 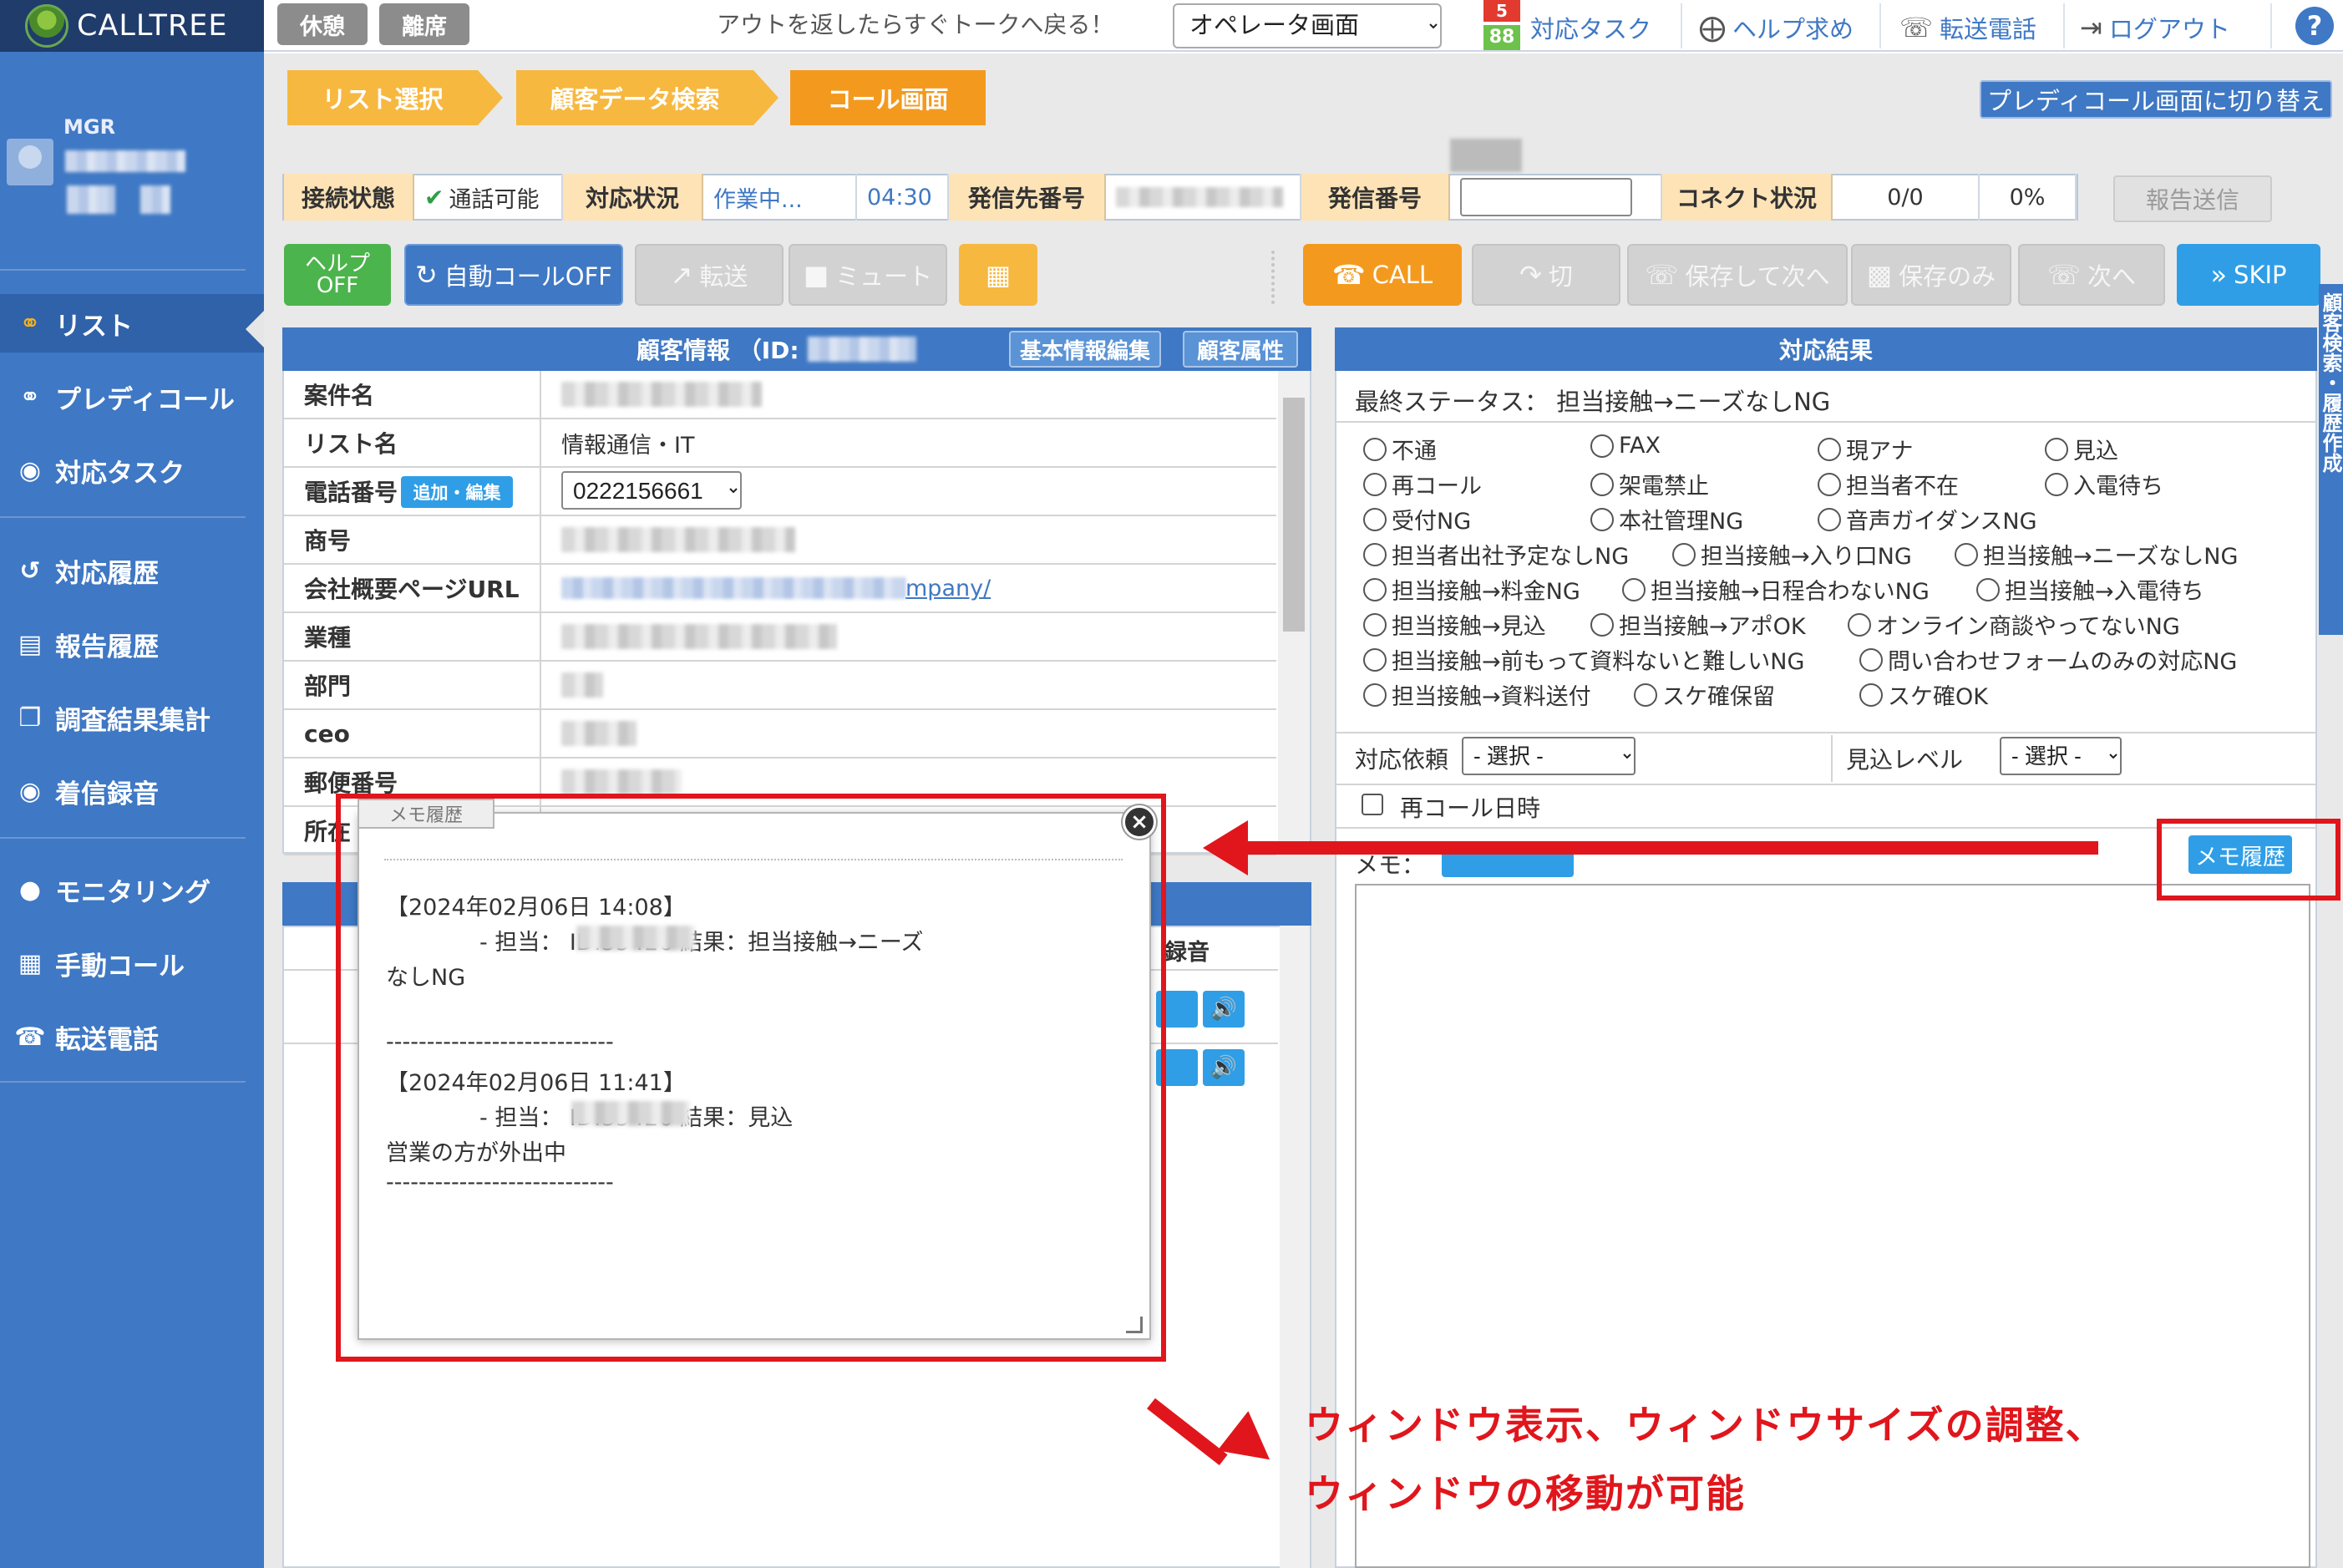 What do you see at coordinates (1712, 27) in the screenshot?
I see `lifebuoy-icon: ⨁` at bounding box center [1712, 27].